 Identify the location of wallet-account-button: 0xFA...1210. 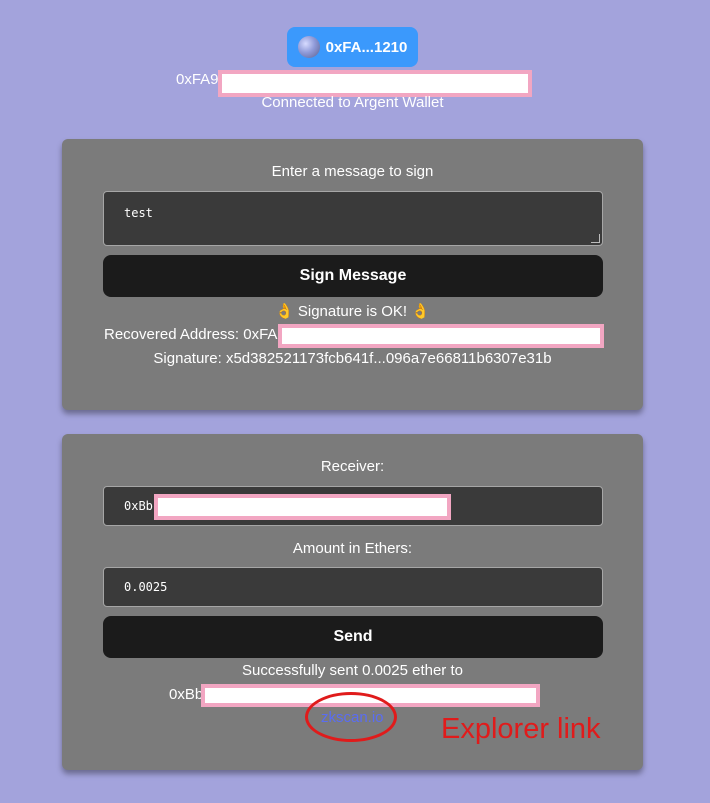
(352, 47).